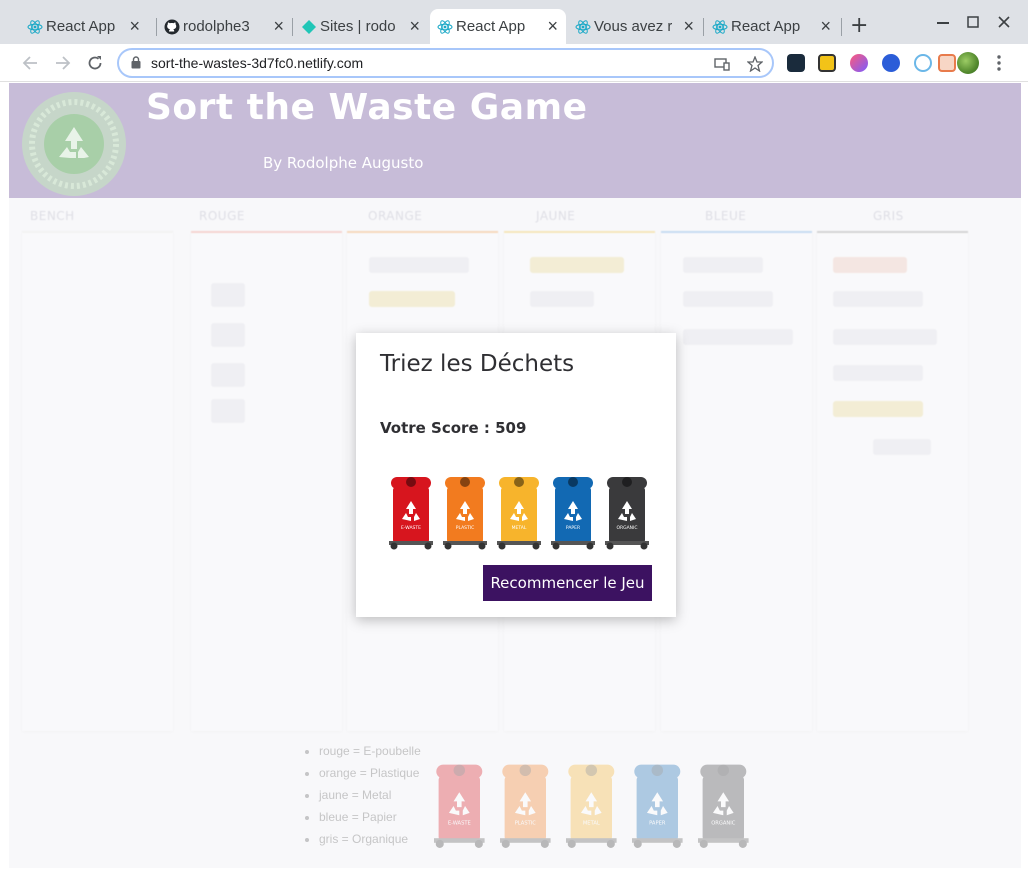 The height and width of the screenshot is (874, 1028). I want to click on browser-tab-active: React App ×, so click(498, 26).